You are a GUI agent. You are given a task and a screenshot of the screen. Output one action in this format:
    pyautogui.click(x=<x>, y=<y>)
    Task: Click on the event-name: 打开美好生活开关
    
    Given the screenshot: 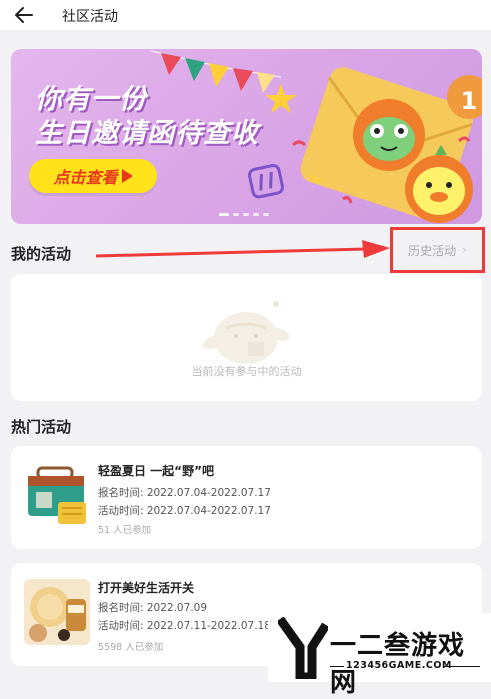 What is the action you would take?
    pyautogui.click(x=146, y=588)
    